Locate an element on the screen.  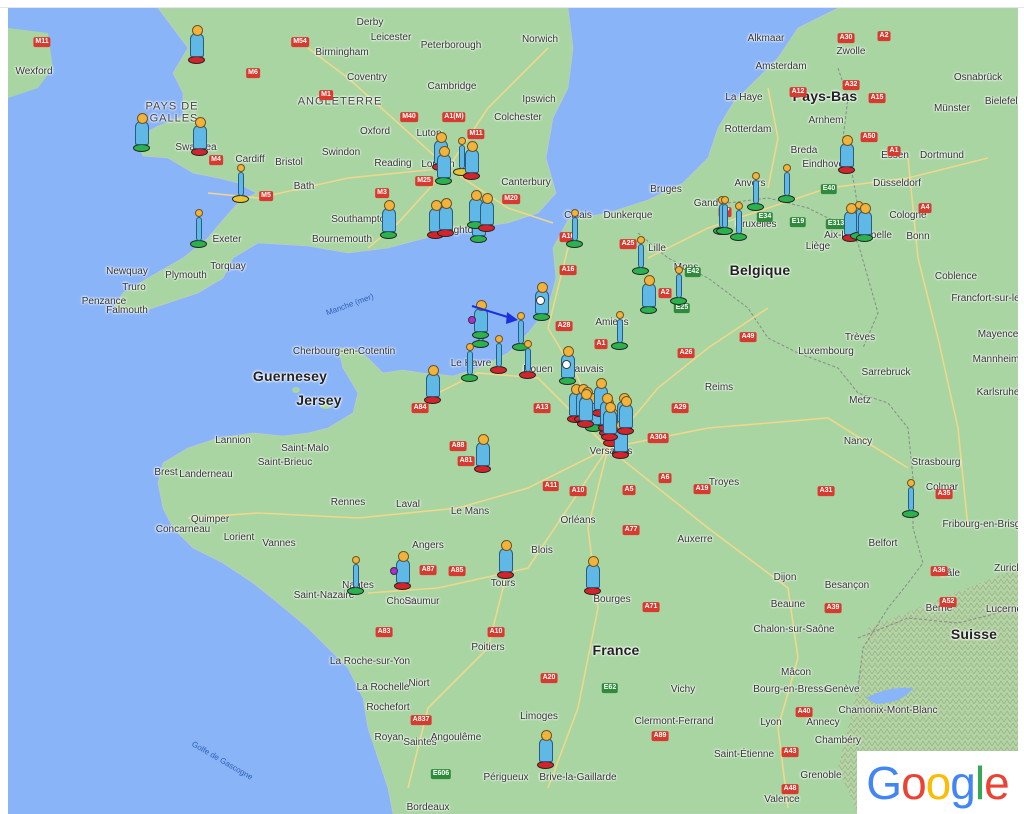
city-label: Swindon is located at coordinates (341, 152).